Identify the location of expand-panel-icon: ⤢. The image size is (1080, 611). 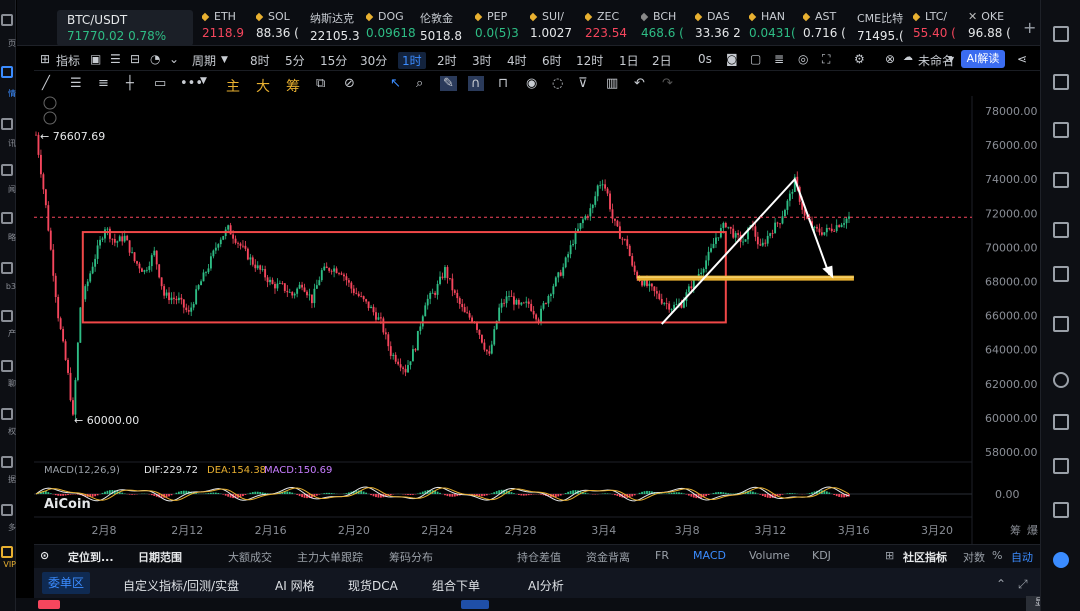
(1023, 584).